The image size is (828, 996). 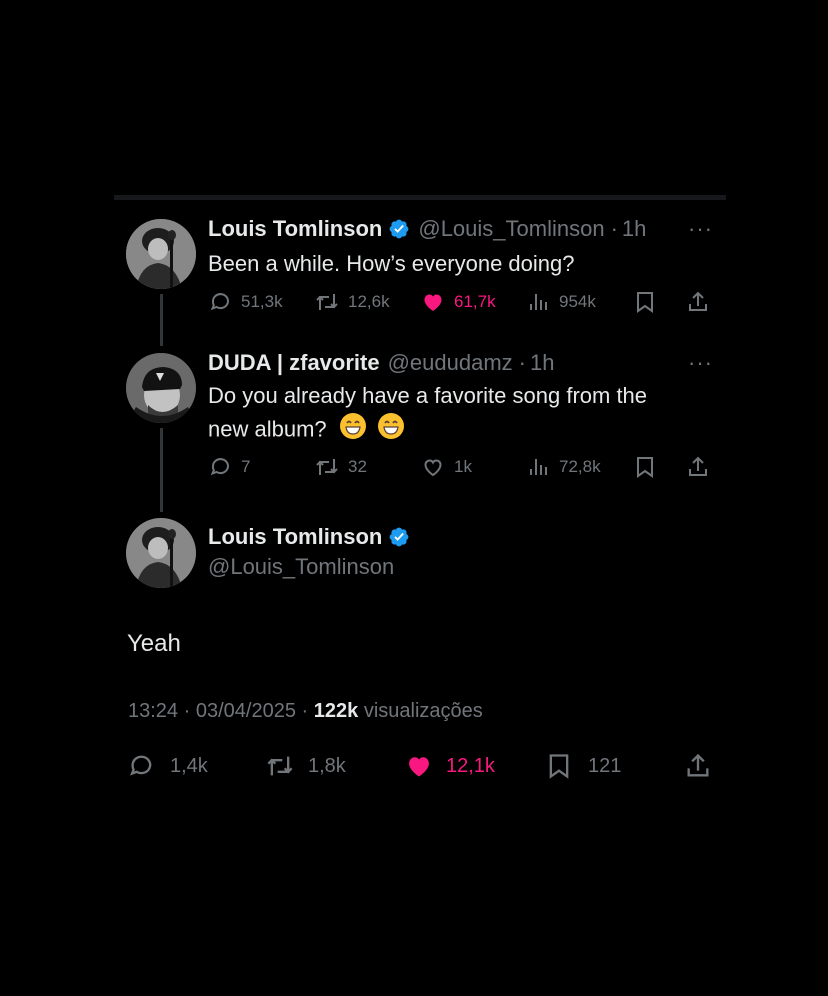 I want to click on retweet-button: 32, so click(x=340, y=467).